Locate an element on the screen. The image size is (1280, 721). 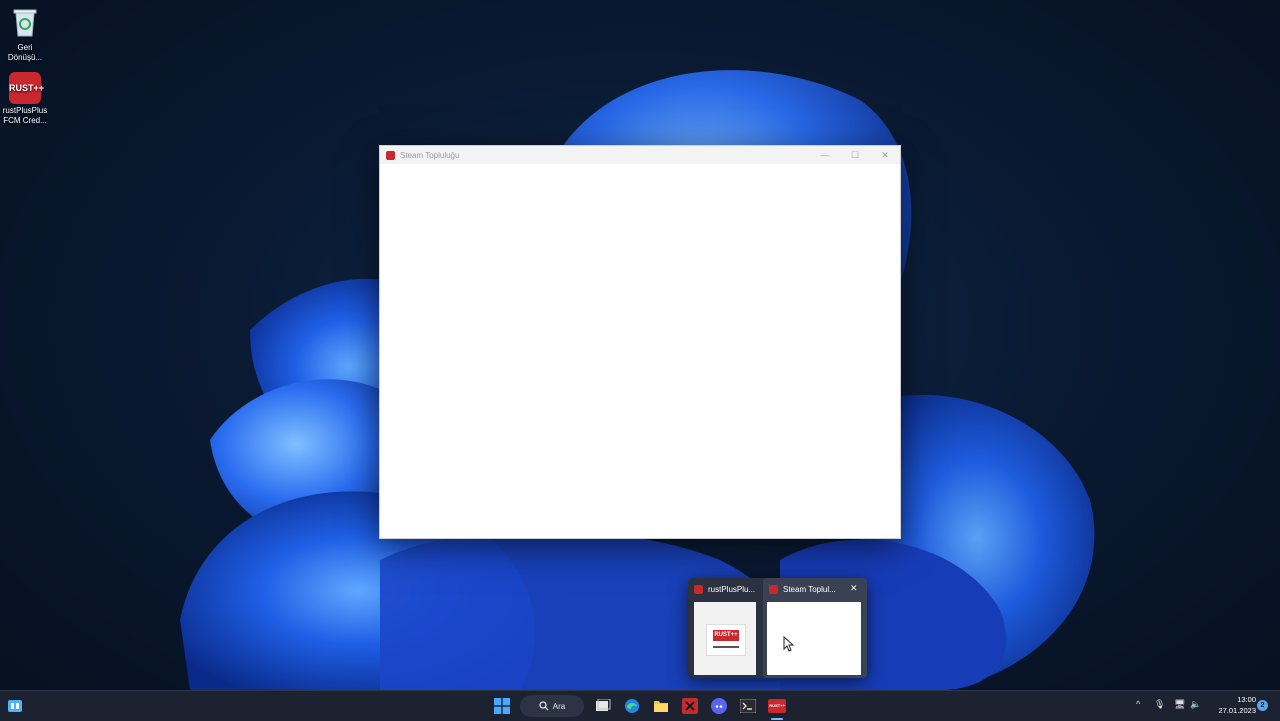
search-button: Ara is located at coordinates (552, 706).